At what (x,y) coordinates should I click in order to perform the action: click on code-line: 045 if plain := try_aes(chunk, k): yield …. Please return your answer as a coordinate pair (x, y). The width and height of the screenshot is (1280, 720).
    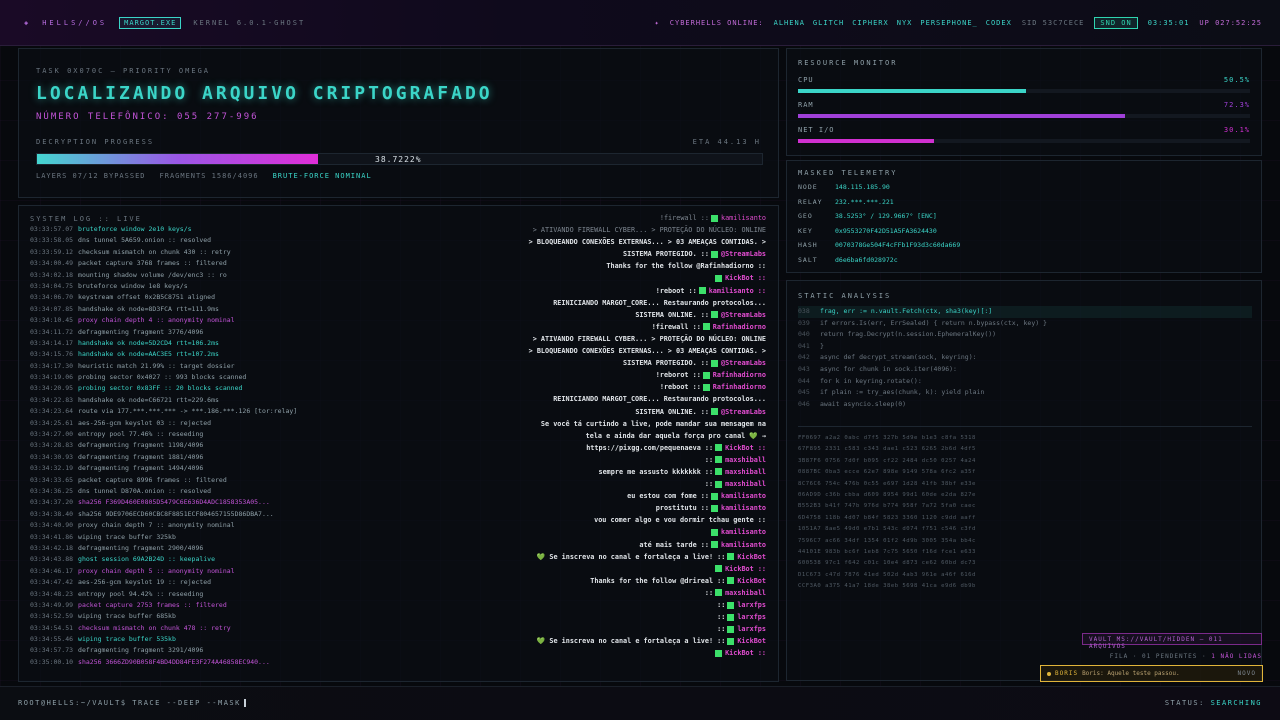
    Looking at the image, I should click on (1025, 393).